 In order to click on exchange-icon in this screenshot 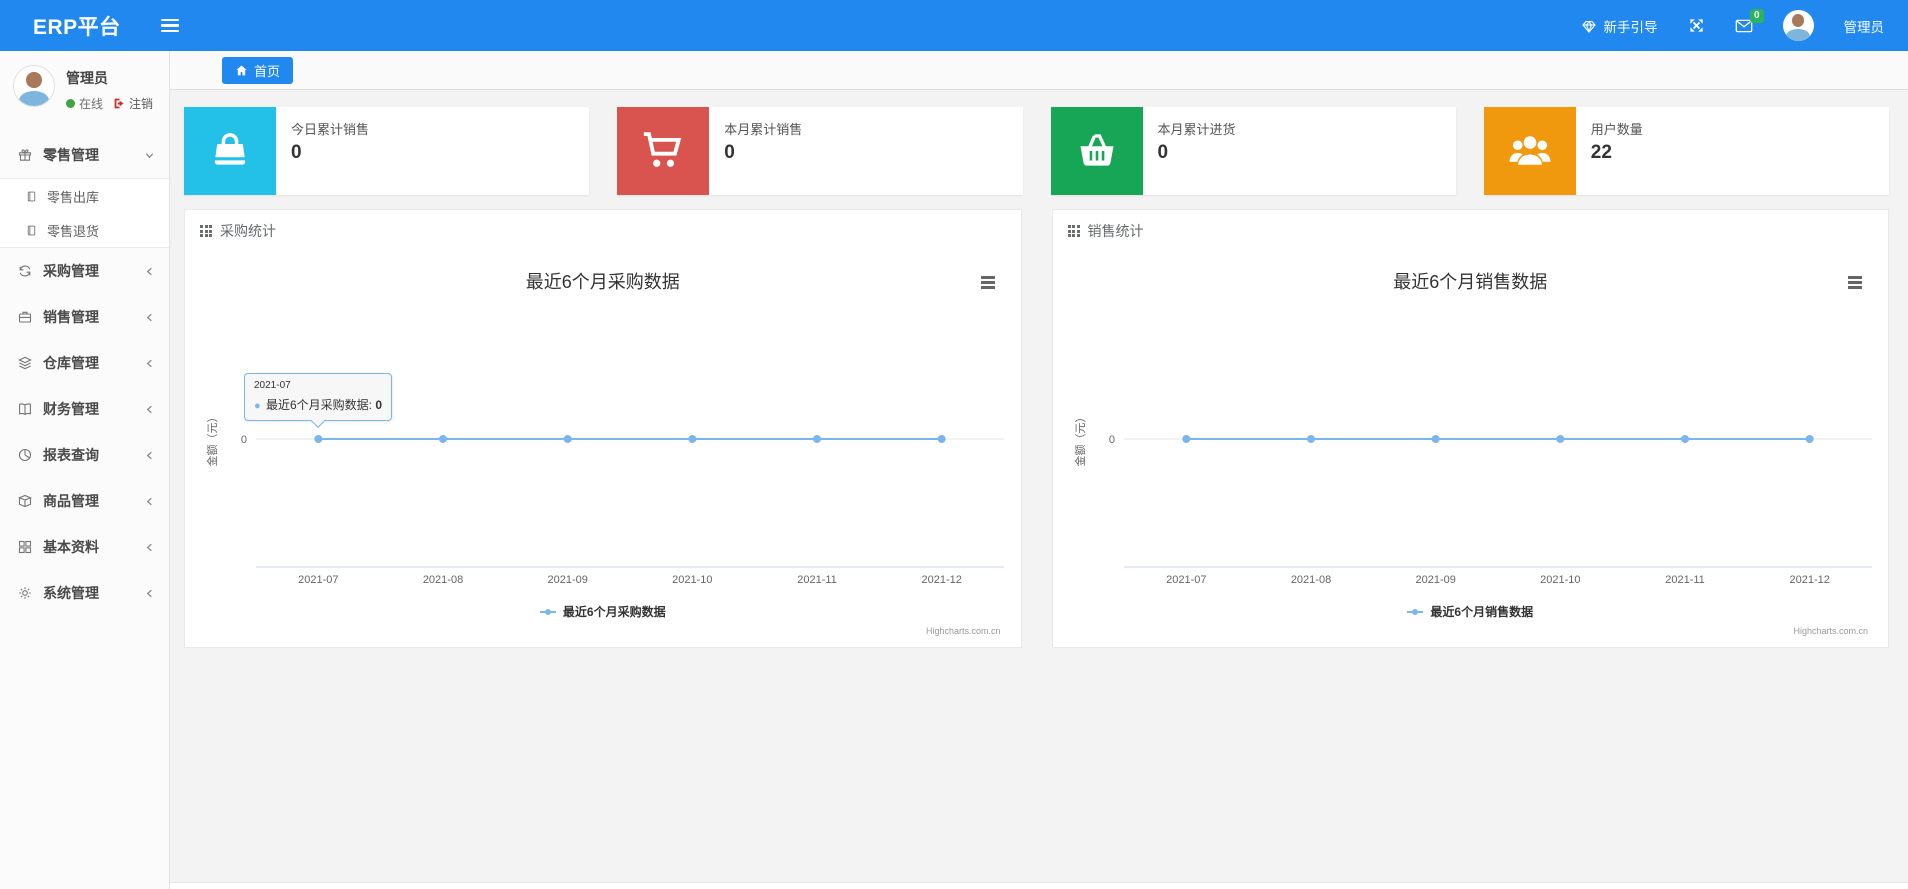, I will do `click(25, 271)`.